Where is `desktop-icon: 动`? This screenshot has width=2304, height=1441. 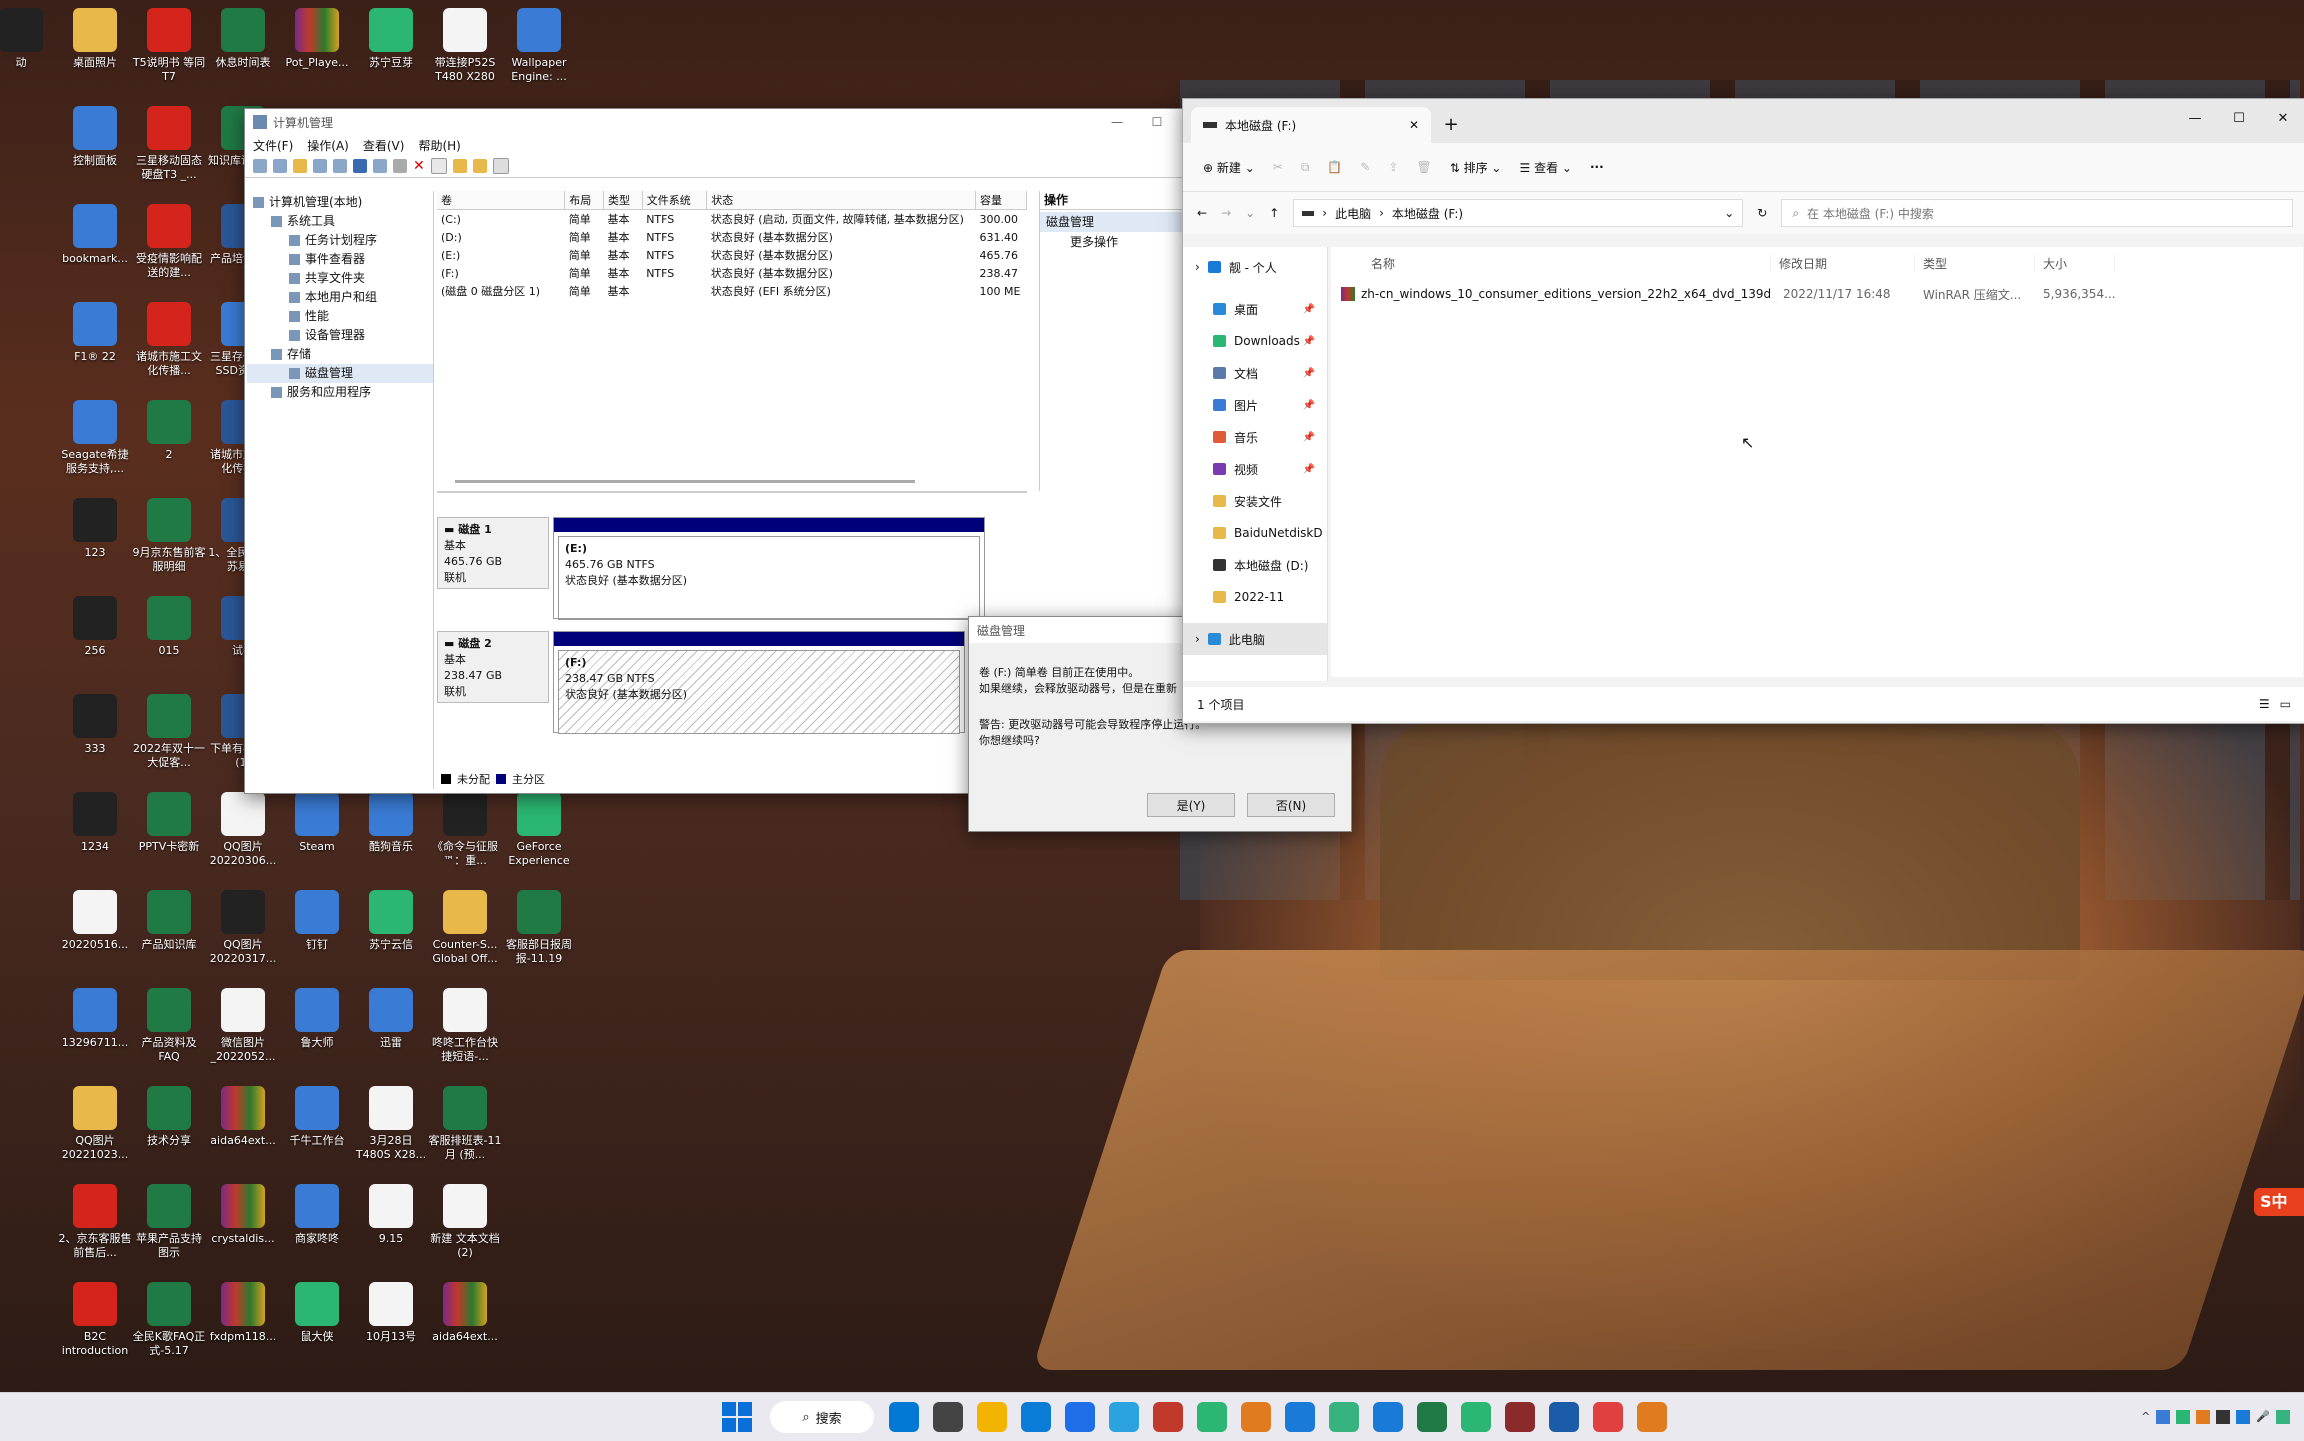 desktop-icon: 动 is located at coordinates (29, 39).